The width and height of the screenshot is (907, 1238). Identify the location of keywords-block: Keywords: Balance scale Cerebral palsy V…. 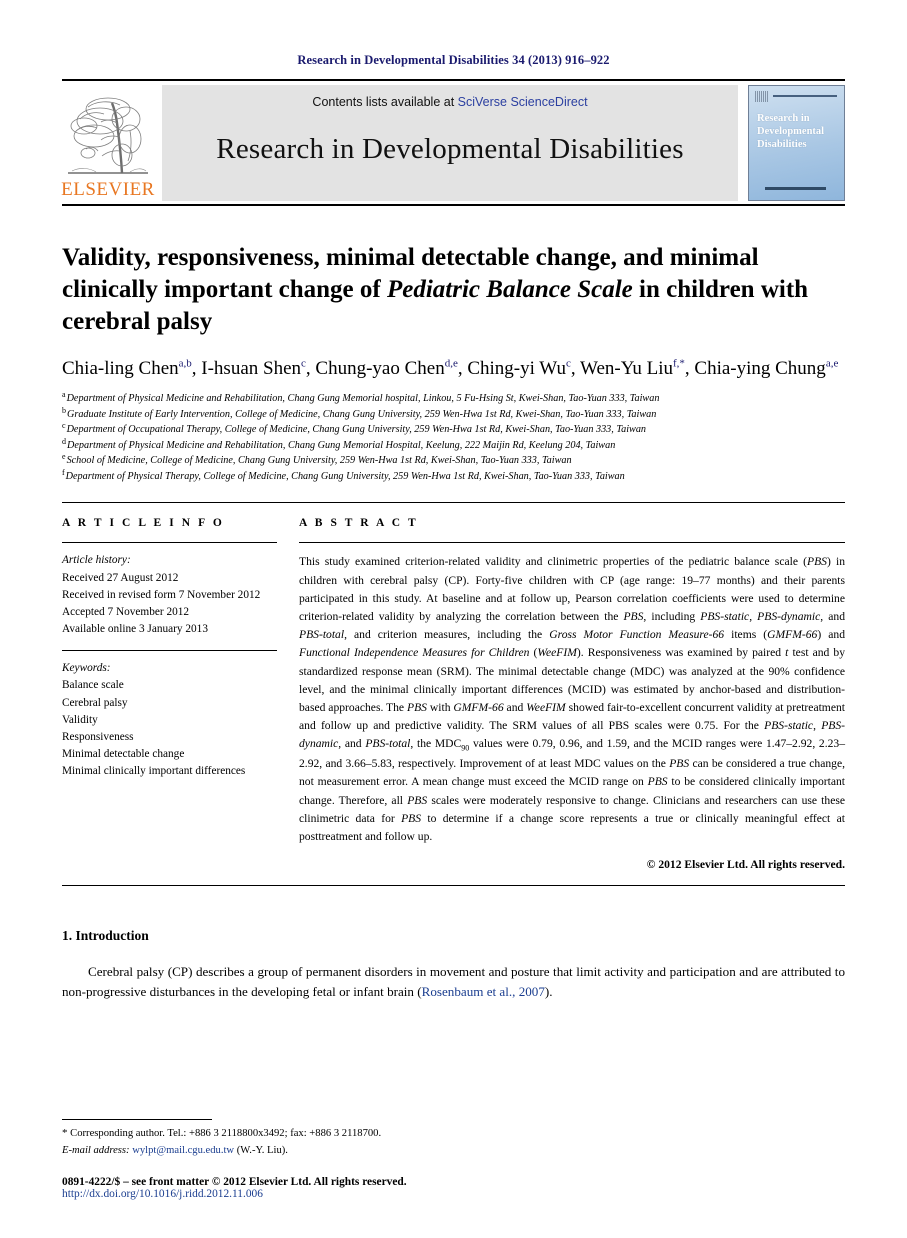
(169, 720).